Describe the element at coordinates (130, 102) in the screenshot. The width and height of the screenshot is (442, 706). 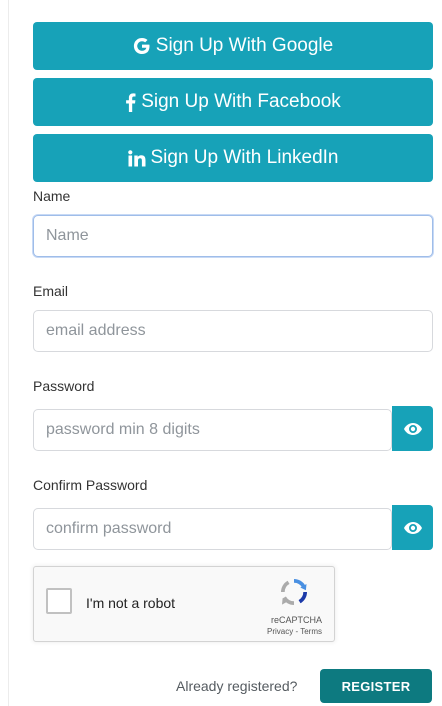
I see `facebook-icon` at that location.